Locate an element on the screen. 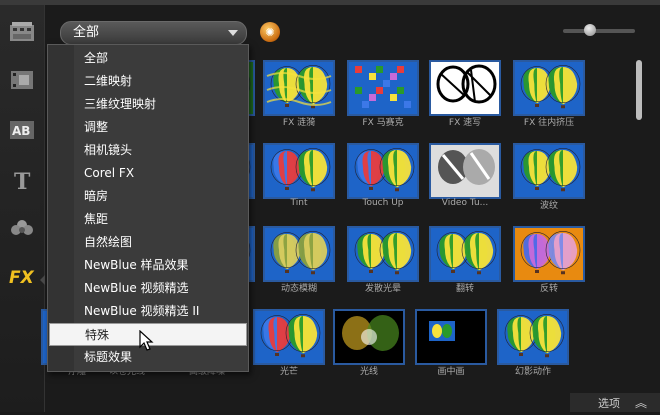 The width and height of the screenshot is (660, 415). svg-text: FX is located at coordinates (22, 278).